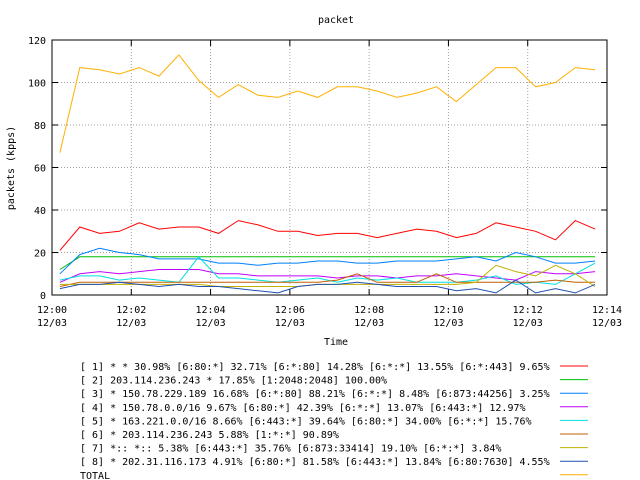  Describe the element at coordinates (369, 310) in the screenshot. I see `x-tick-label-time: 12:08` at that location.